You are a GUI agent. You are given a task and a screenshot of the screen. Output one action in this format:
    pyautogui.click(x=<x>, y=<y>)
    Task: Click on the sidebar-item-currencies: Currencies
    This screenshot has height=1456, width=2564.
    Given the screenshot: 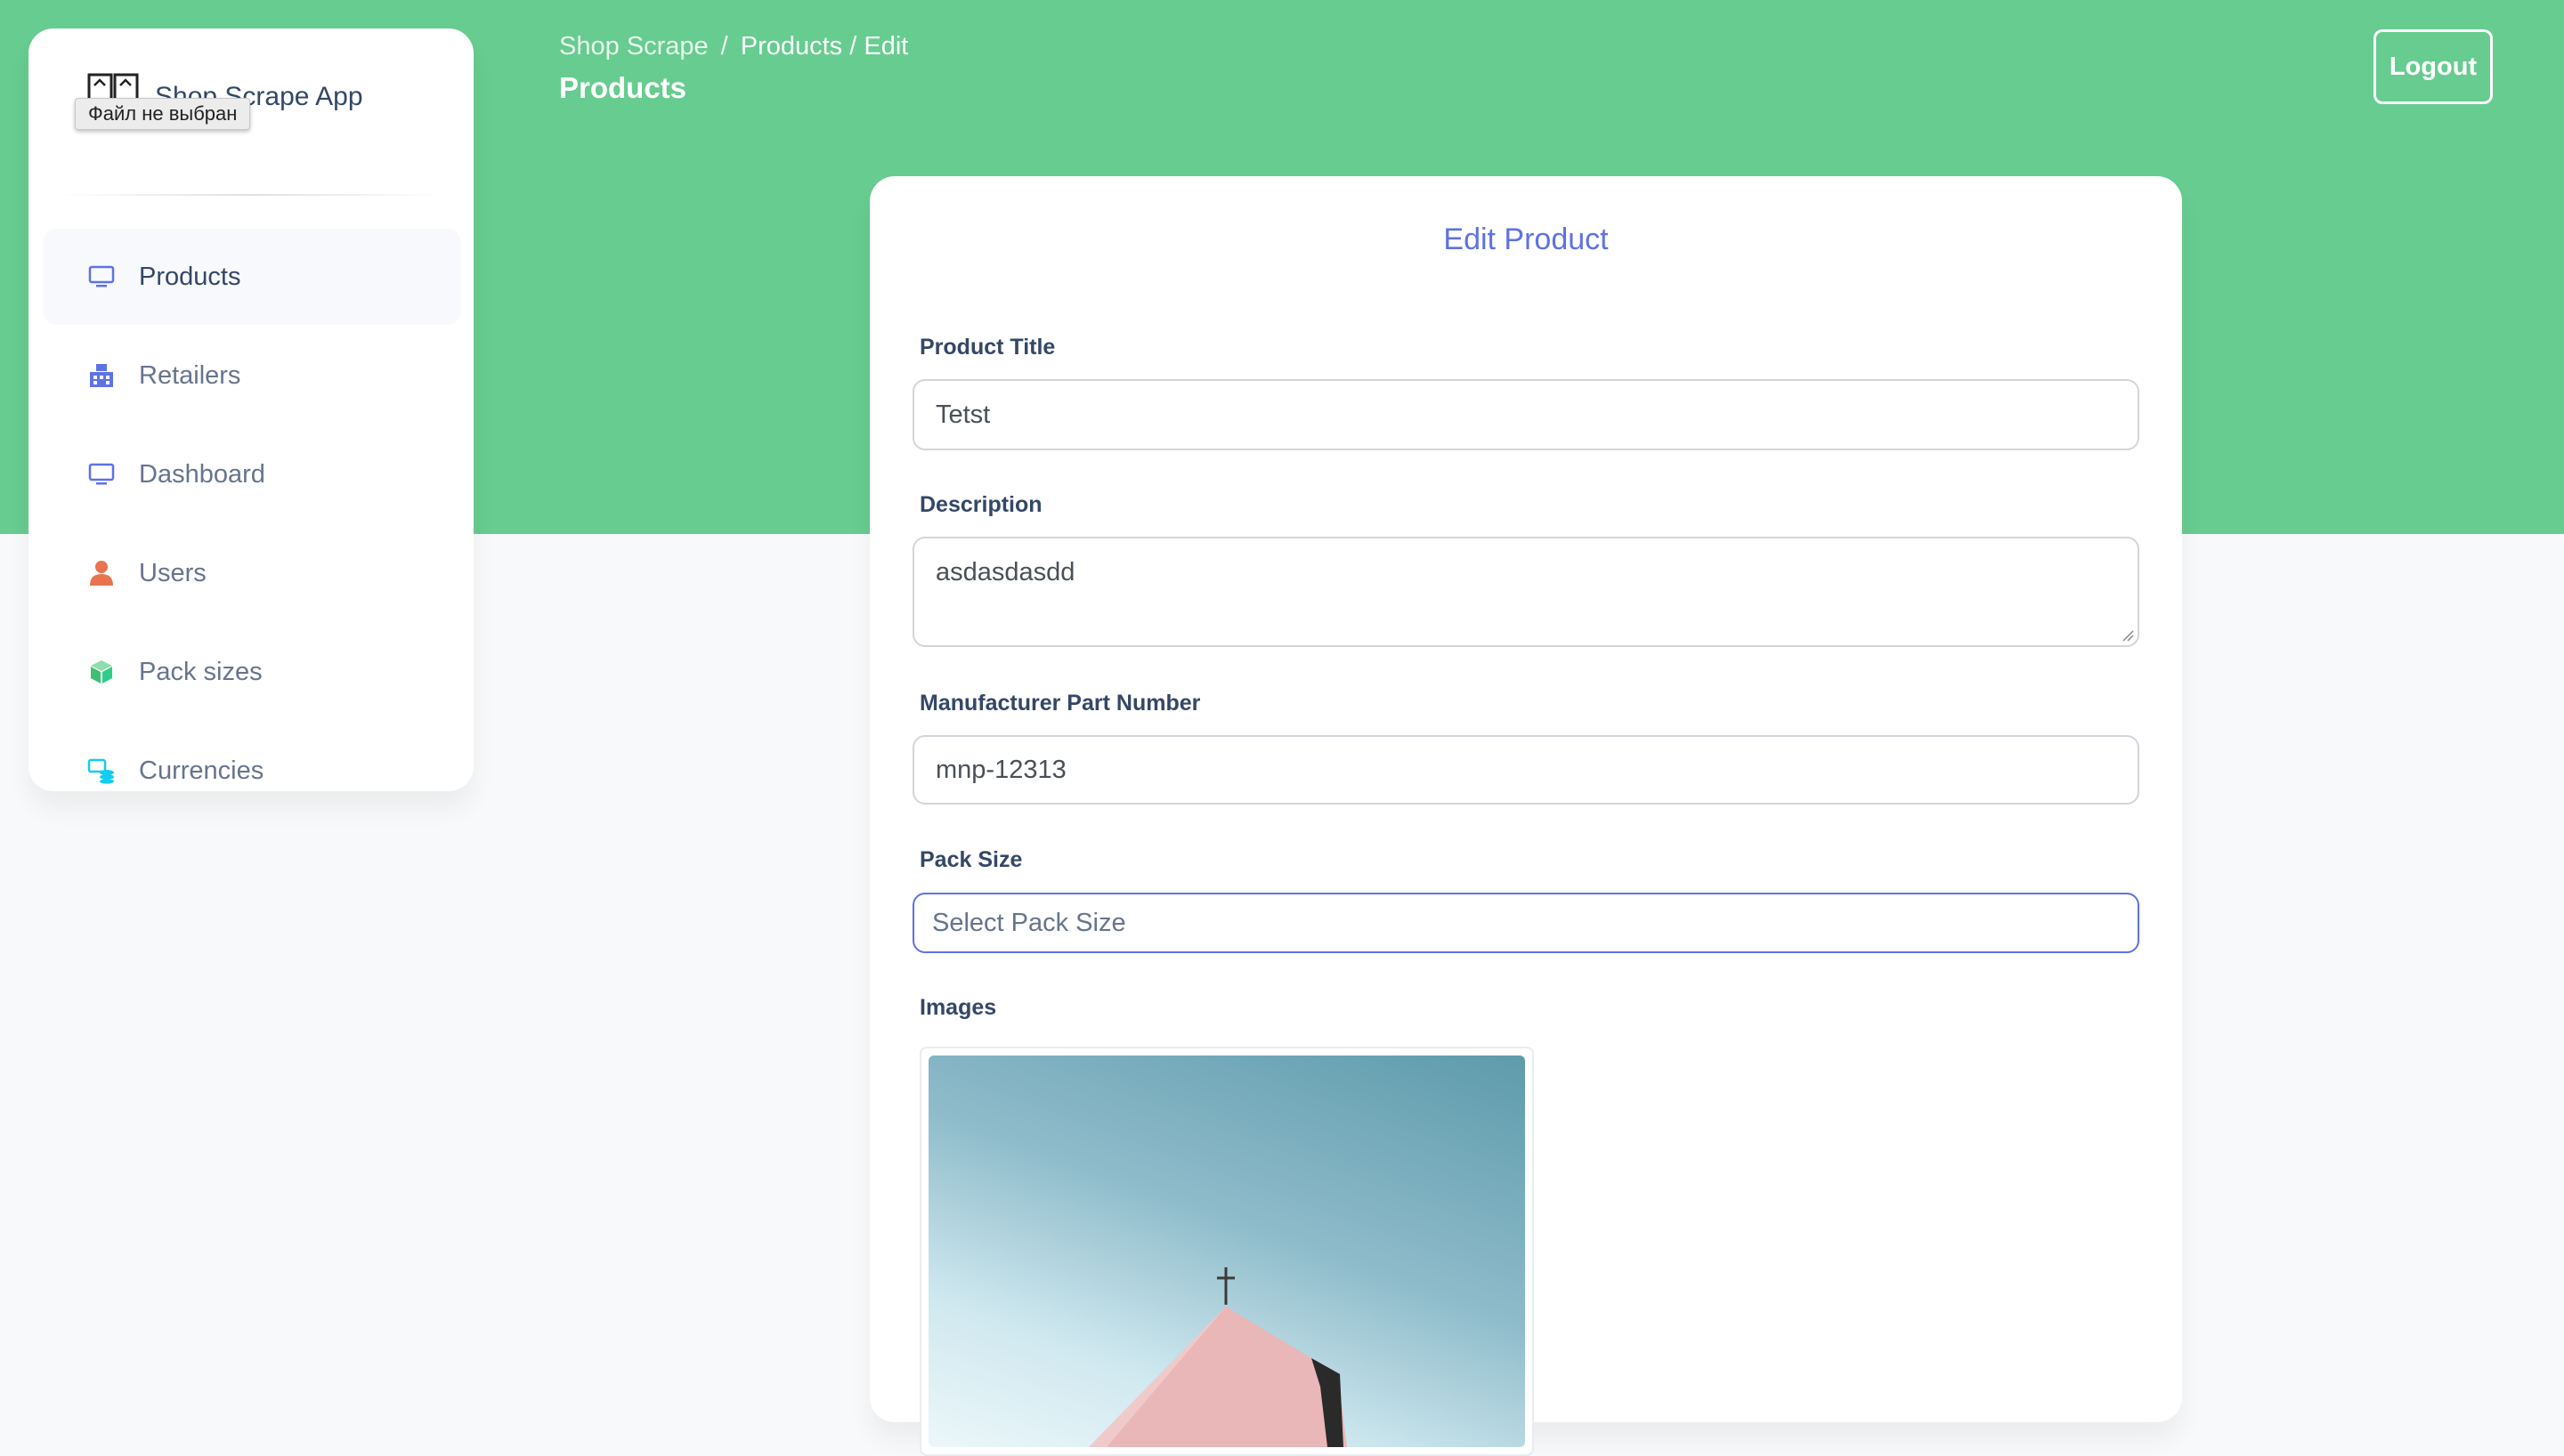 What is the action you would take?
    pyautogui.click(x=252, y=771)
    